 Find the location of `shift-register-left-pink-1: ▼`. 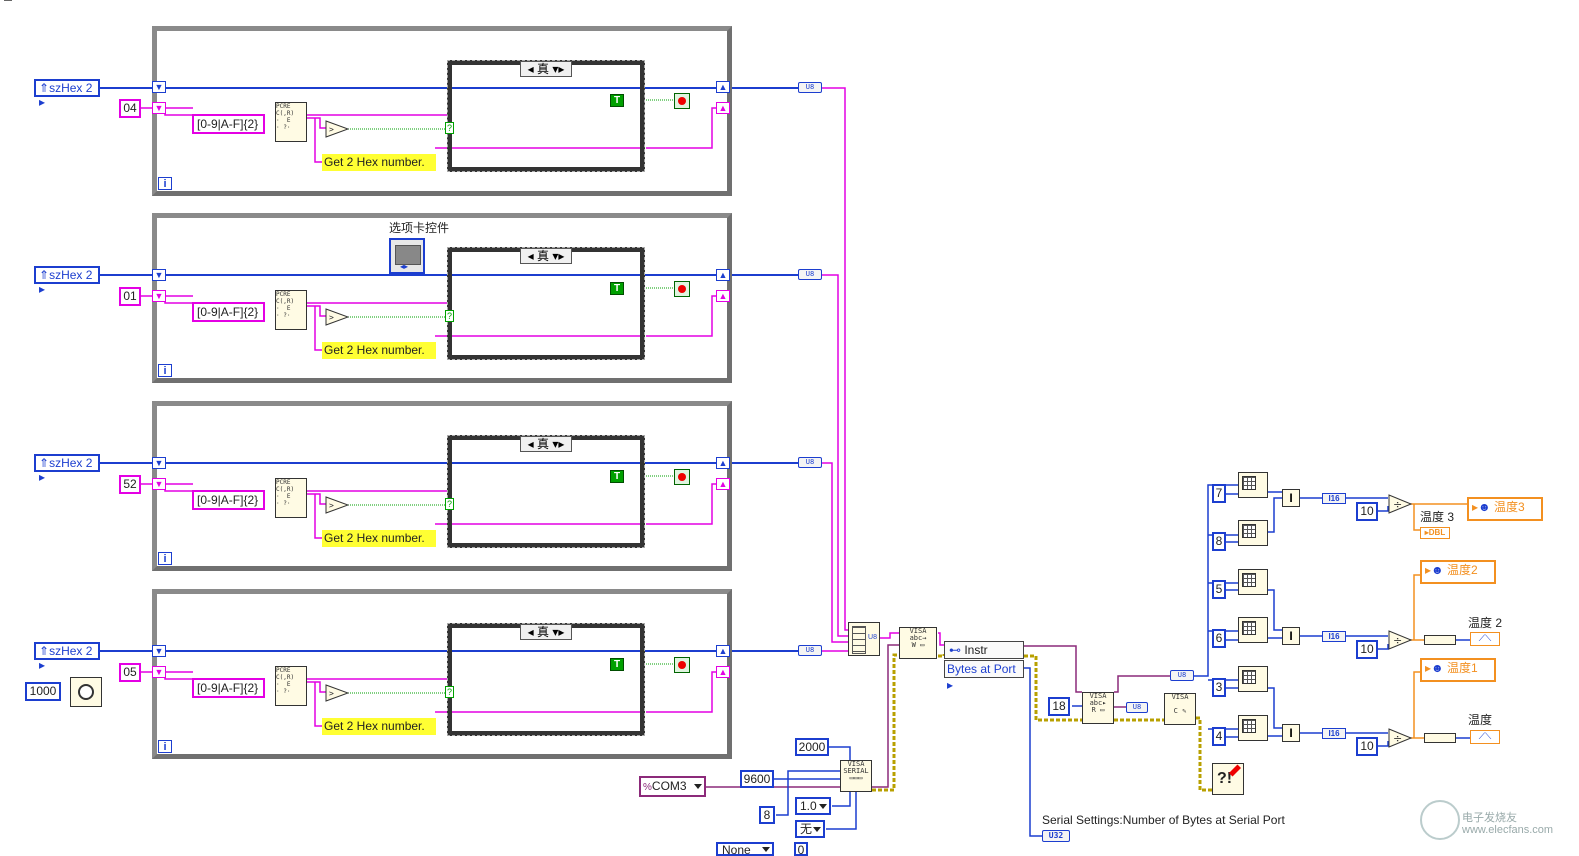

shift-register-left-pink-1: ▼ is located at coordinates (159, 108).